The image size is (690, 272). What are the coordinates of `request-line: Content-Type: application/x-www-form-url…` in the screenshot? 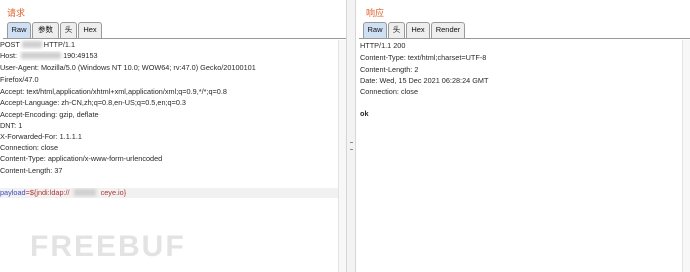 It's located at (81, 158).